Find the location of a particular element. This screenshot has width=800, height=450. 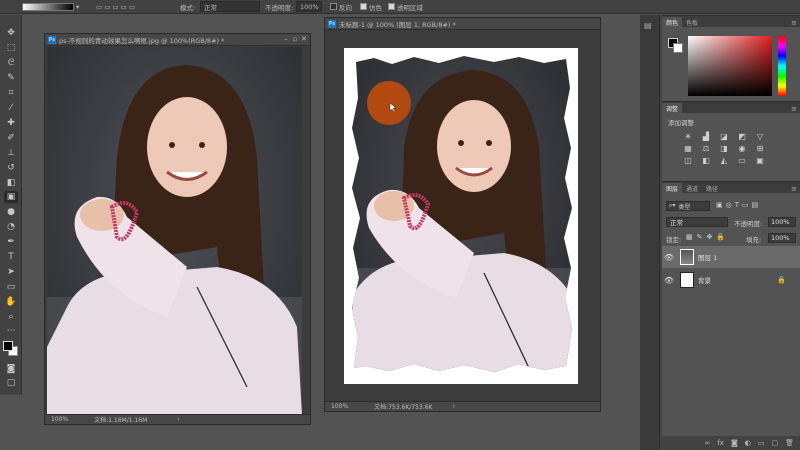

transparency-checkbox: 透明区域 is located at coordinates (405, 6).